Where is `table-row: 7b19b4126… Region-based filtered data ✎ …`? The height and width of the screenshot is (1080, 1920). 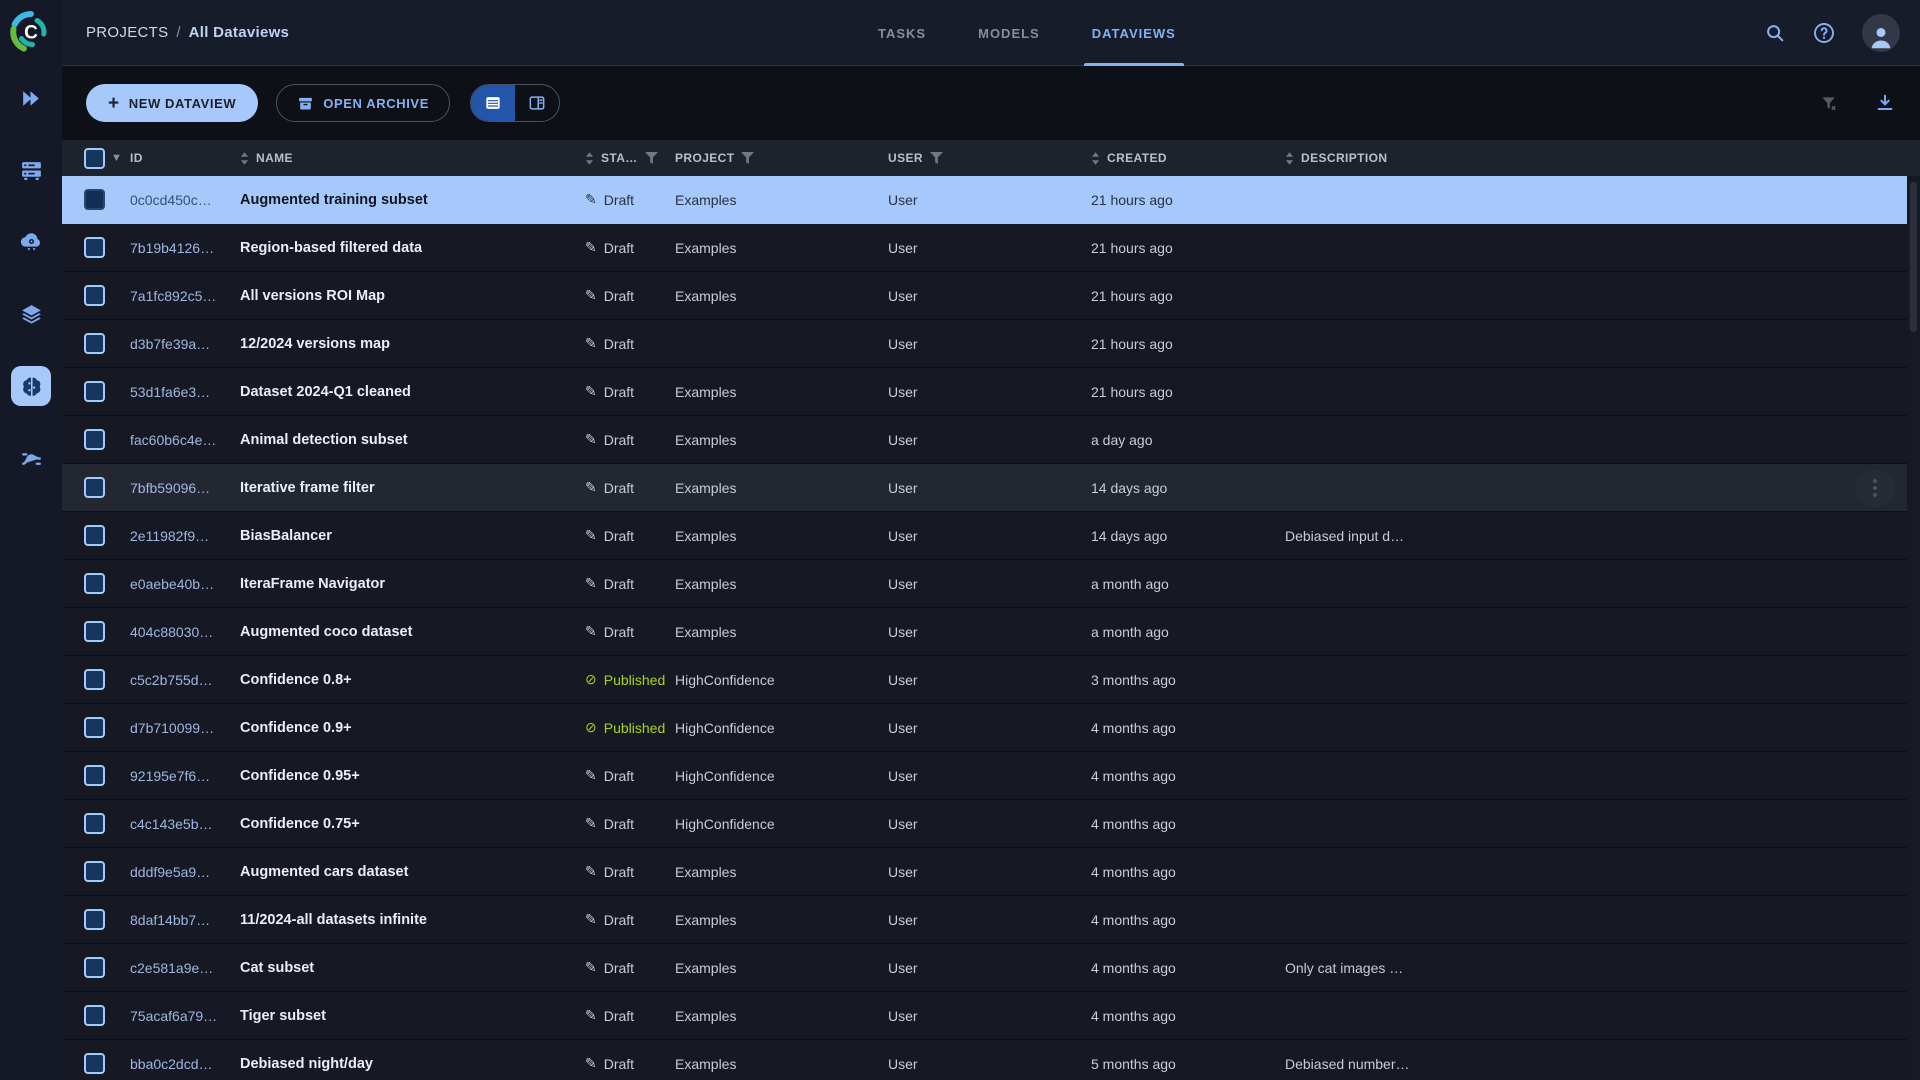 table-row: 7b19b4126… Region-based filtered data ✎ … is located at coordinates (991, 248).